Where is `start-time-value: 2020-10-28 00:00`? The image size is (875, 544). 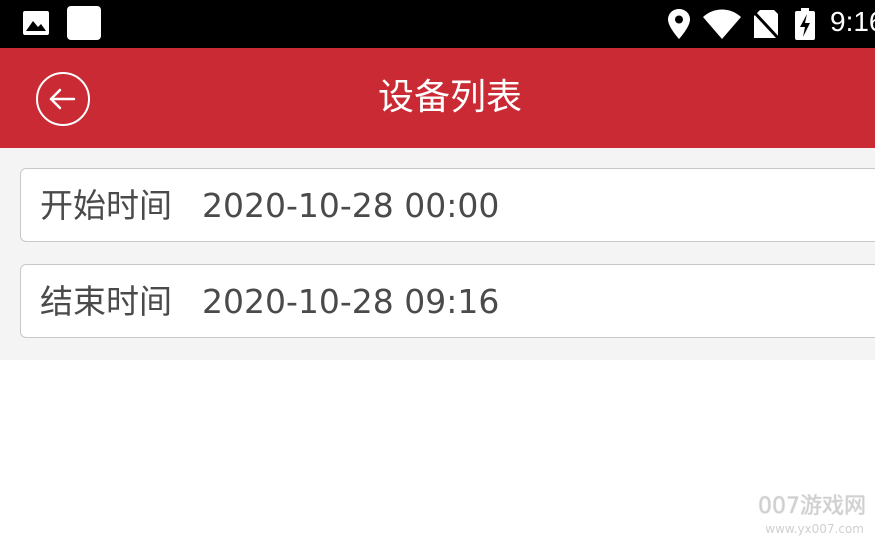 start-time-value: 2020-10-28 00:00 is located at coordinates (351, 205).